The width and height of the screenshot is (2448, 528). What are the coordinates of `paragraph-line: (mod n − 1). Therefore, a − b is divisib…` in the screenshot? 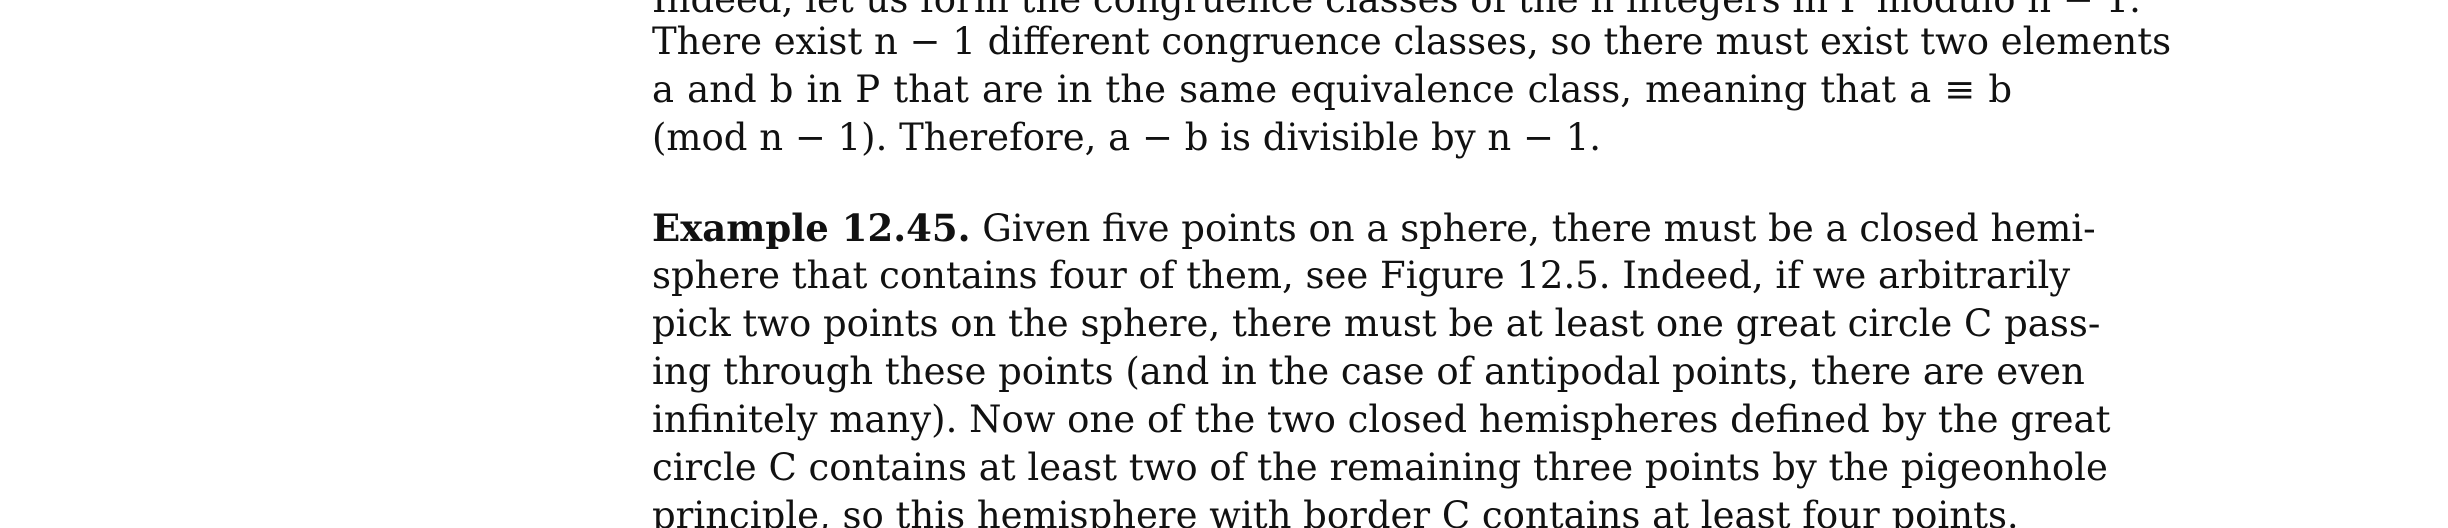 It's located at (1127, 137).